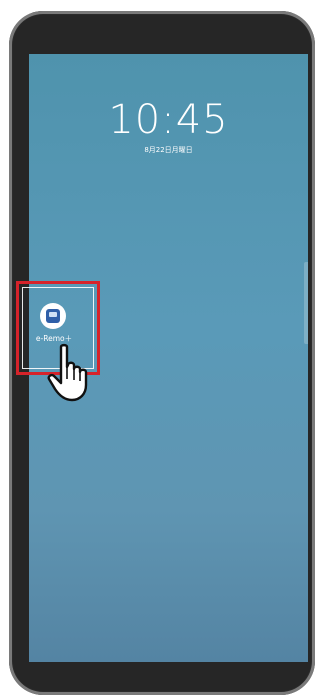  I want to click on e-remo-glyph-icon, so click(53, 316).